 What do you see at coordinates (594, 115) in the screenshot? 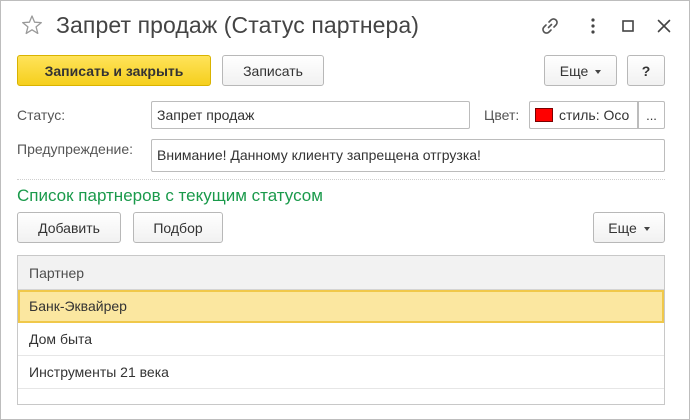
I see `color-value: стиль: Осо` at bounding box center [594, 115].